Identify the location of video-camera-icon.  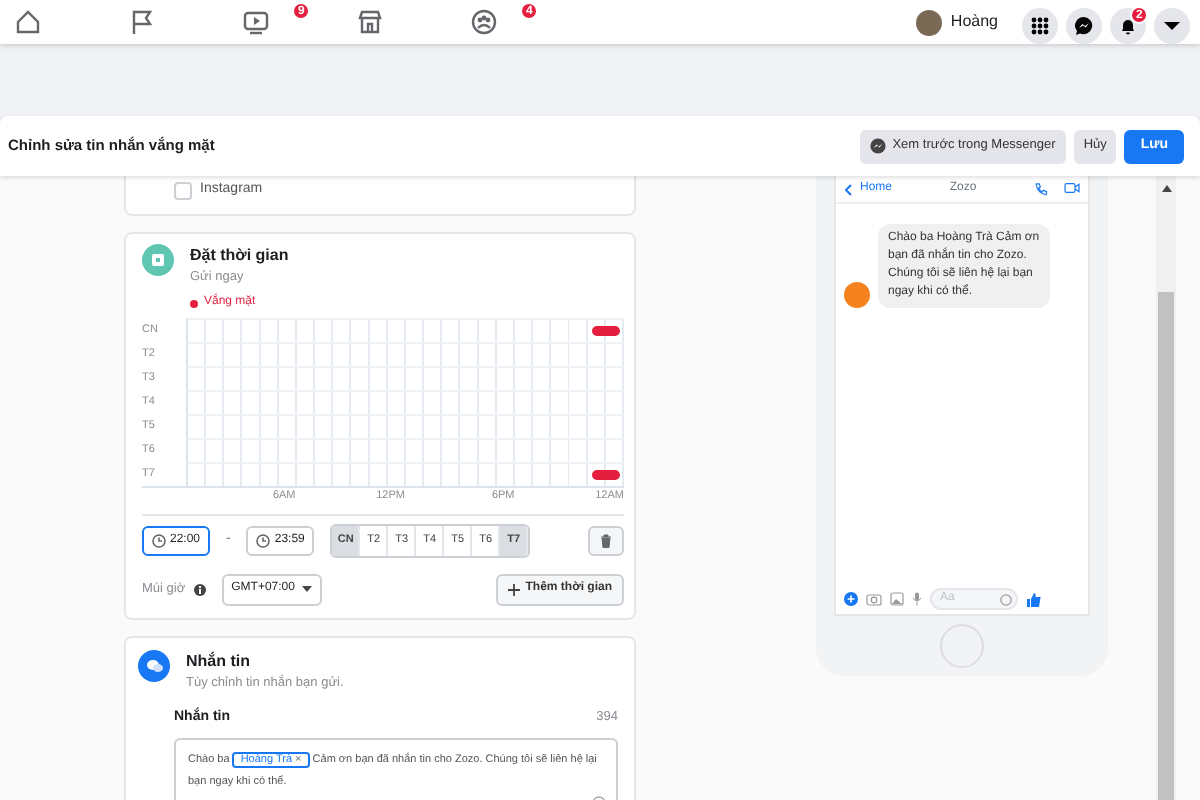
(1071, 188).